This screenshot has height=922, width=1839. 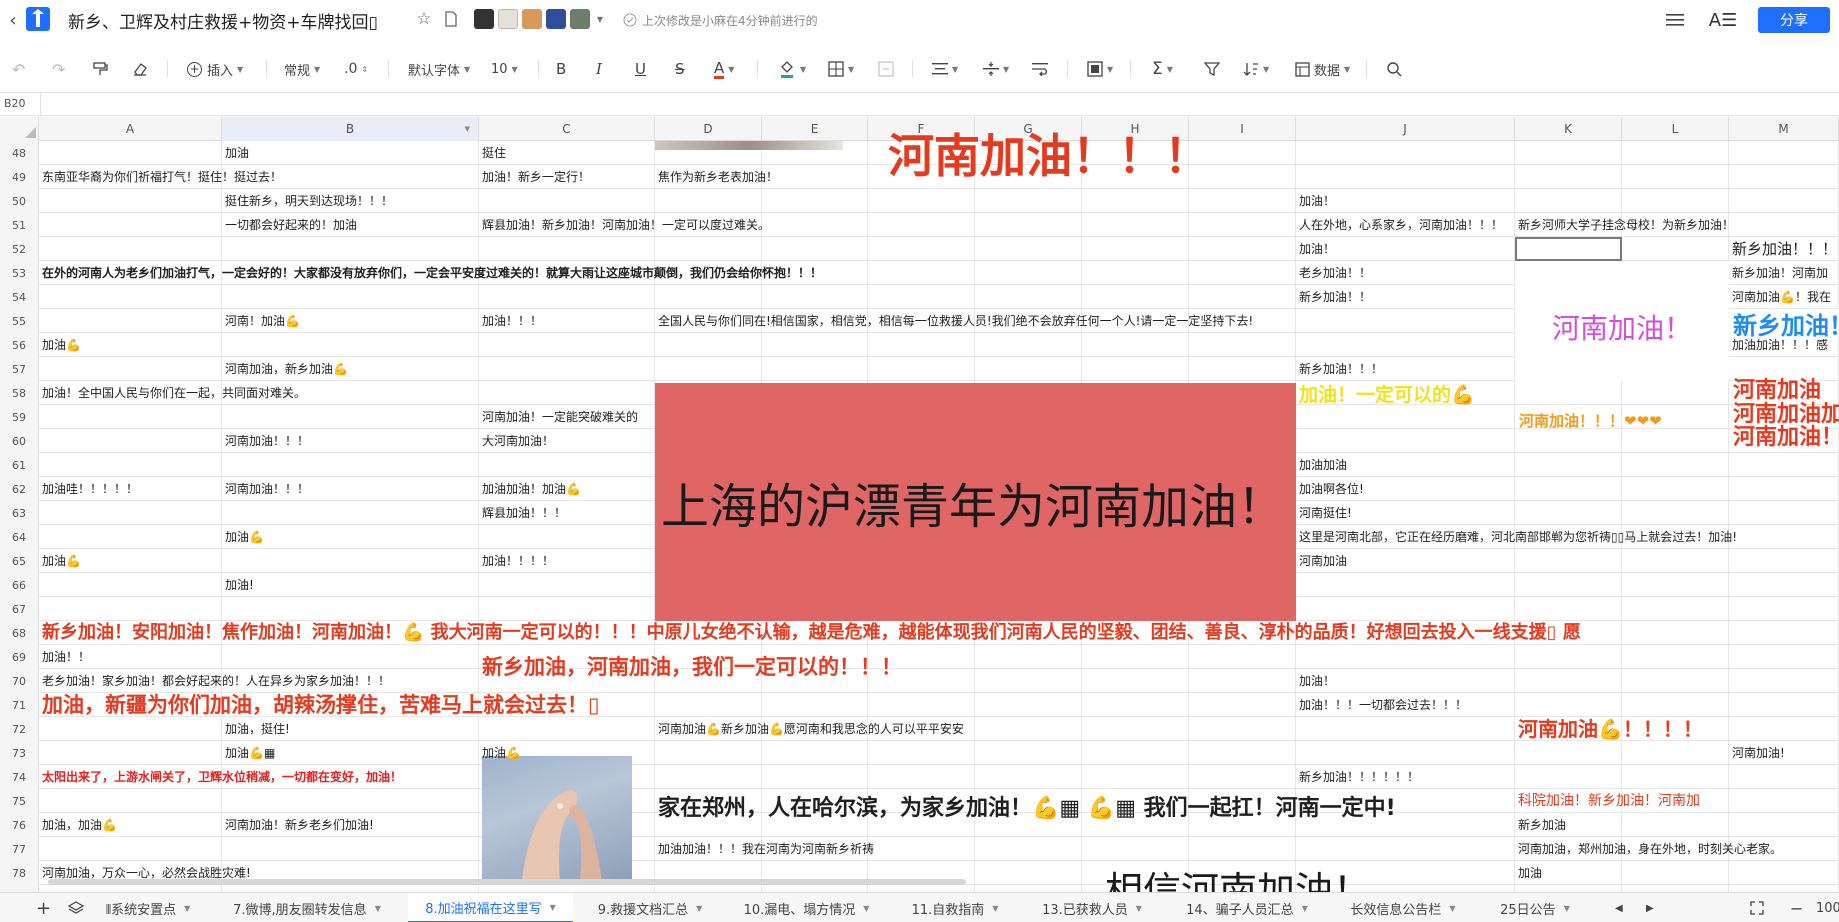 What do you see at coordinates (1542, 825) in the screenshot?
I see `cell-text: 新乡加油` at bounding box center [1542, 825].